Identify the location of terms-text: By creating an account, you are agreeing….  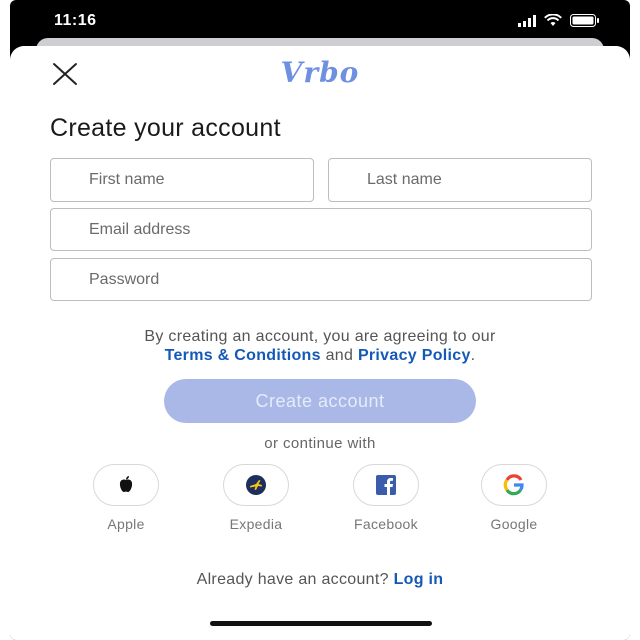
(320, 346).